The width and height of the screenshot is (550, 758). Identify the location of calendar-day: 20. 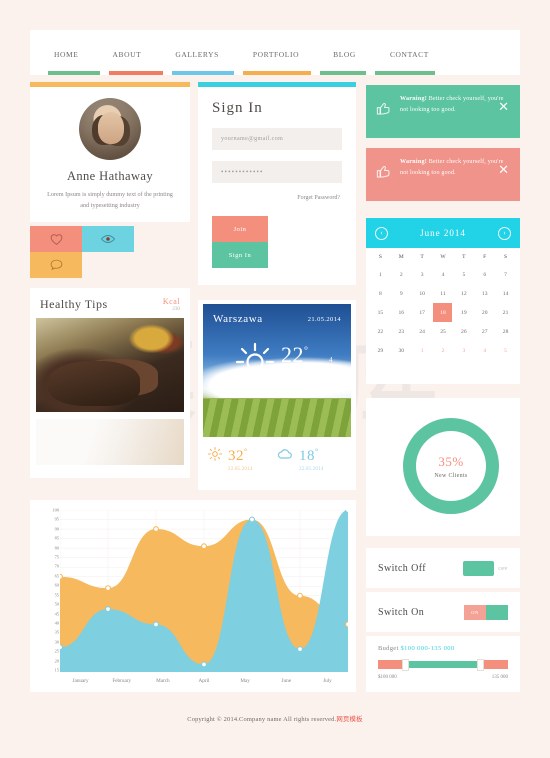
(484, 312).